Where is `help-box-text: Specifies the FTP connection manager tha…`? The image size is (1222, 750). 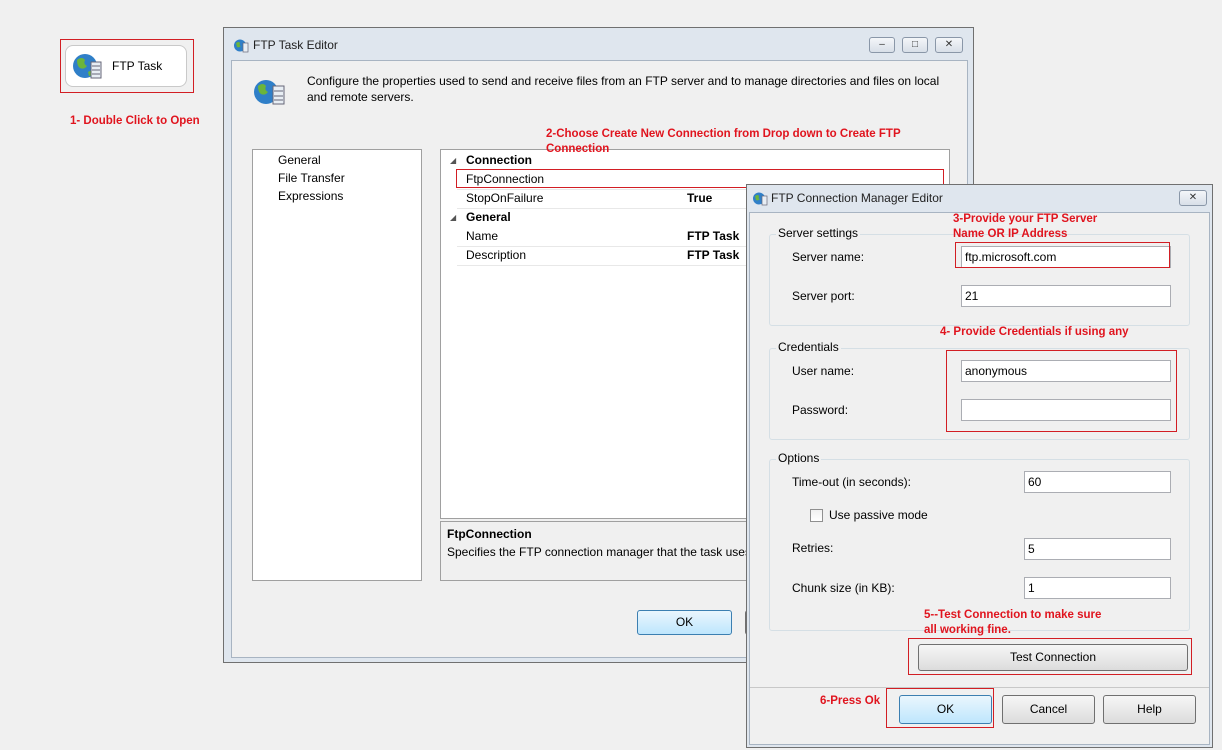
help-box-text: Specifies the FTP connection manager tha… is located at coordinates (601, 552).